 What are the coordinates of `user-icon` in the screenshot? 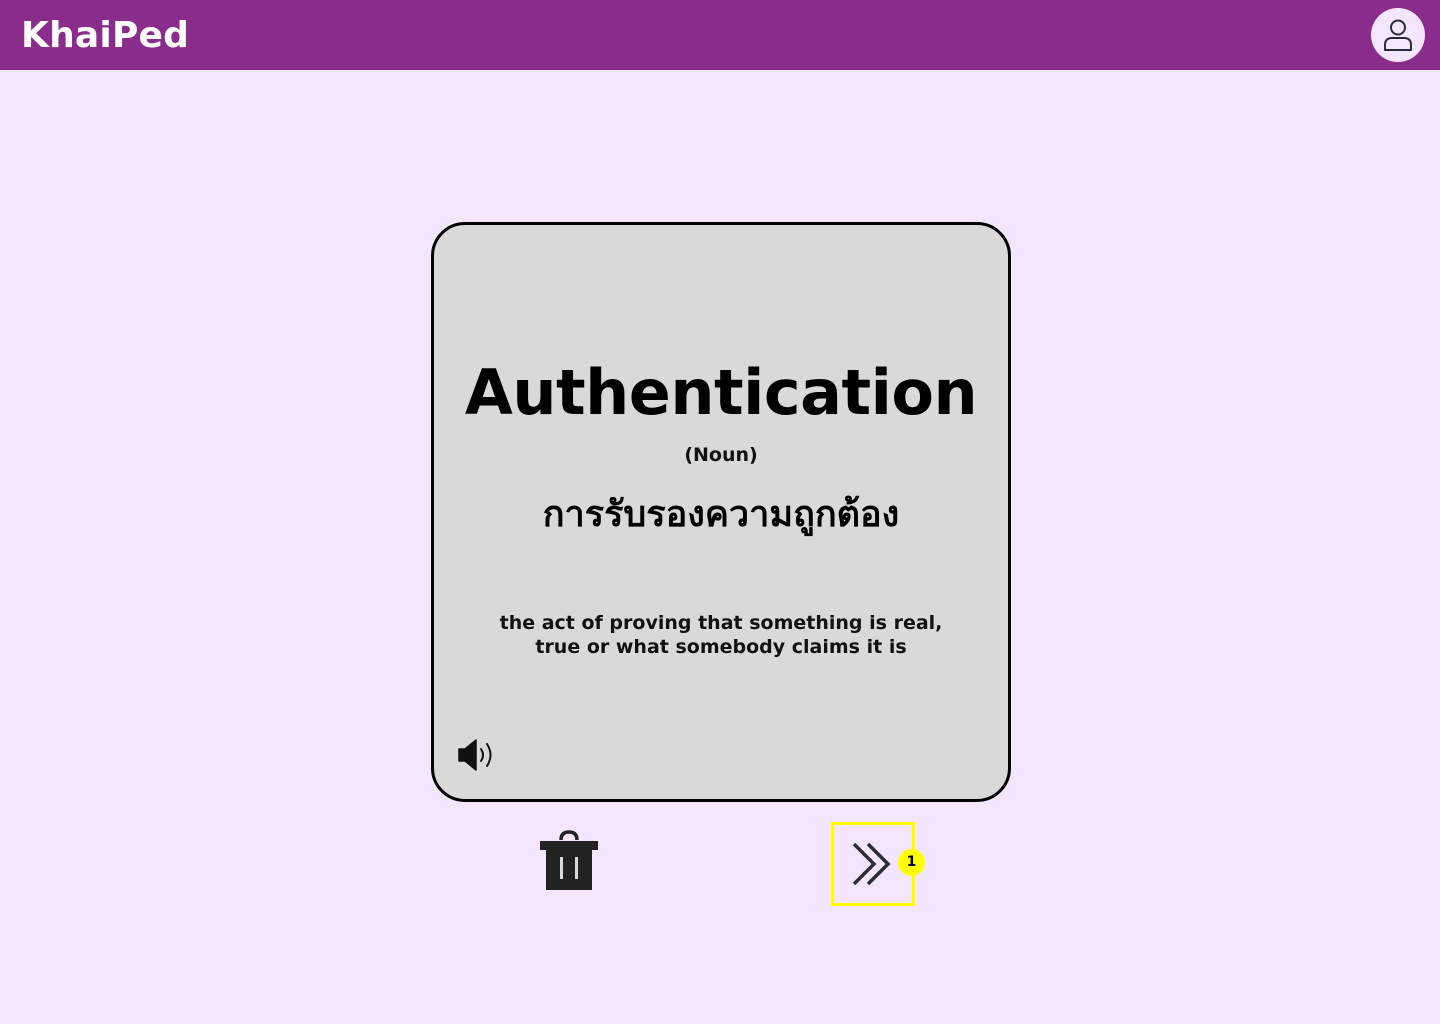 It's located at (1398, 35).